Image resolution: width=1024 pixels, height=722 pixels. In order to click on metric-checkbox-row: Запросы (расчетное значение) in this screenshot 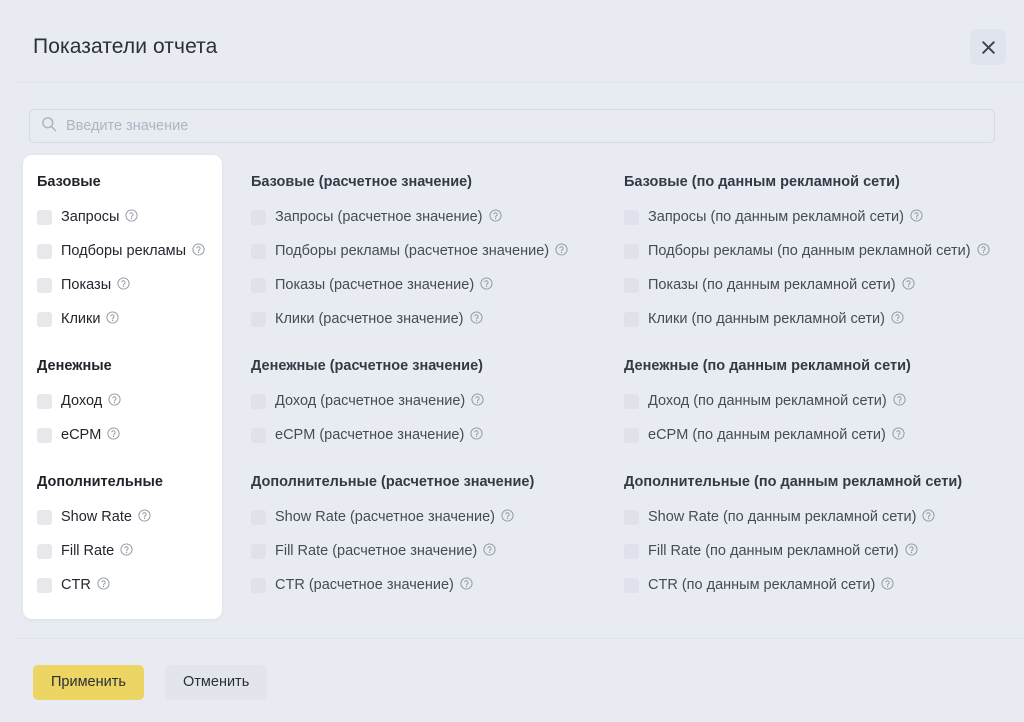, I will do `click(428, 217)`.